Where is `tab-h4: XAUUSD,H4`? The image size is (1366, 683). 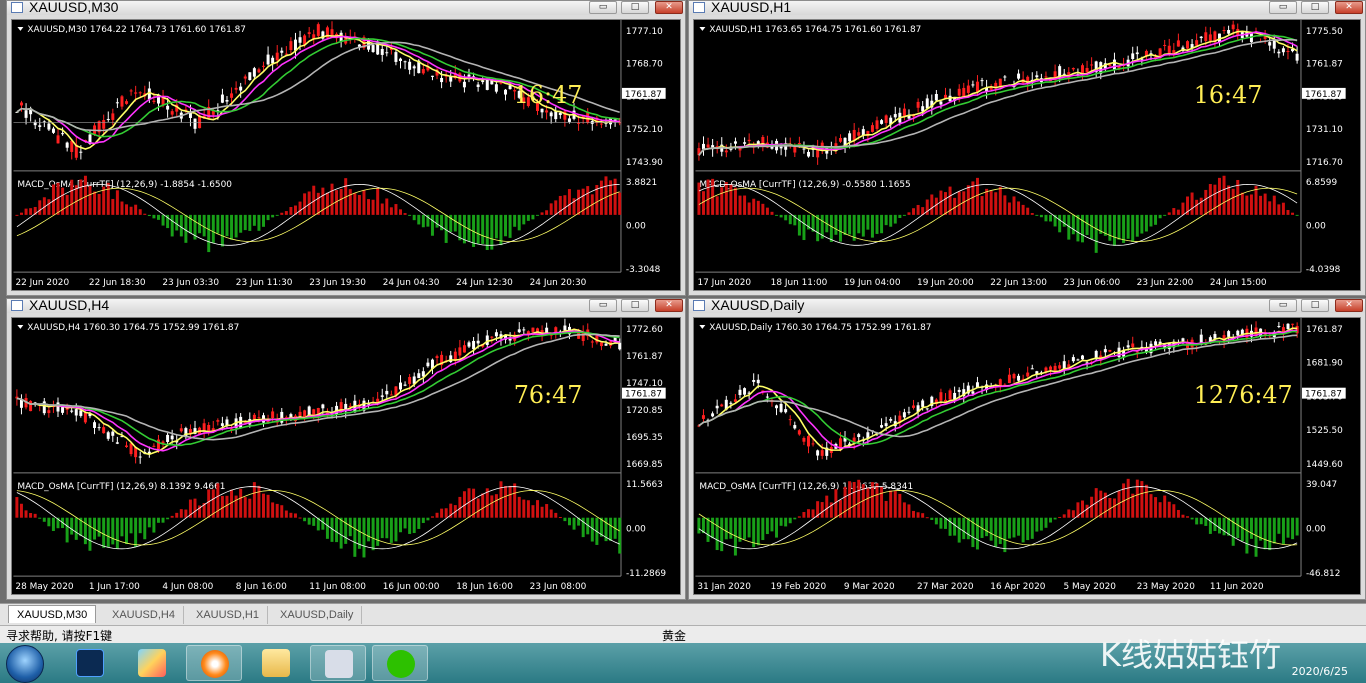 tab-h4: XAUUSD,H4 is located at coordinates (144, 615).